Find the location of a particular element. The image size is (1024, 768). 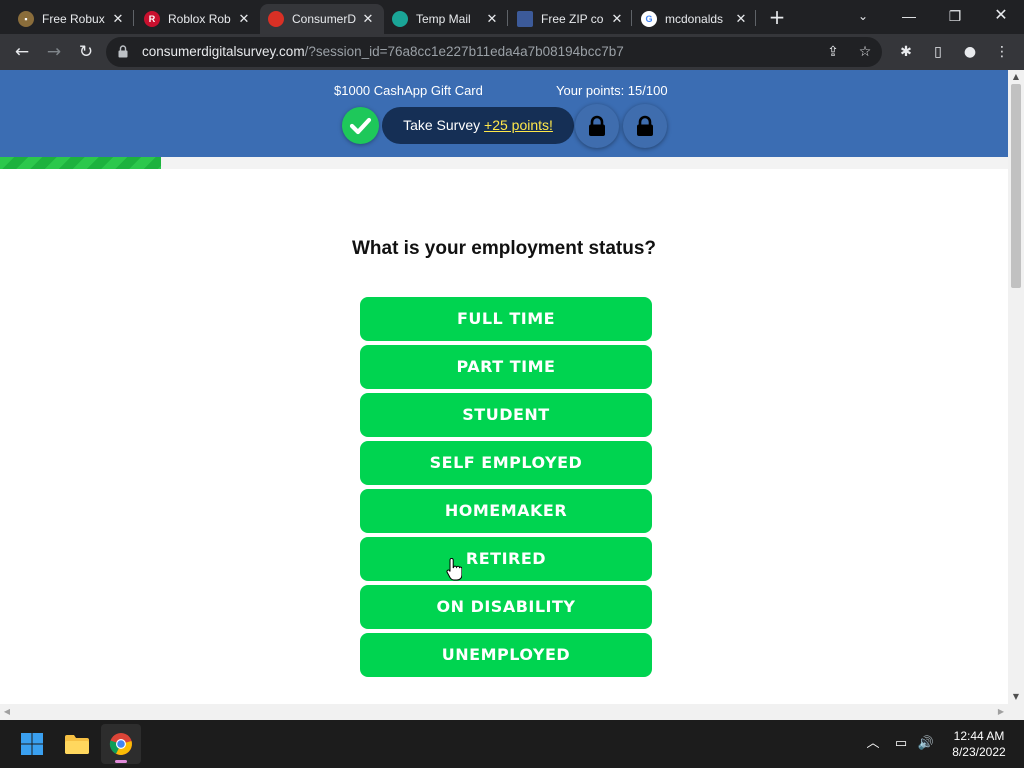

vertical-scrollbar: ▲ ▼ is located at coordinates (1016, 387).